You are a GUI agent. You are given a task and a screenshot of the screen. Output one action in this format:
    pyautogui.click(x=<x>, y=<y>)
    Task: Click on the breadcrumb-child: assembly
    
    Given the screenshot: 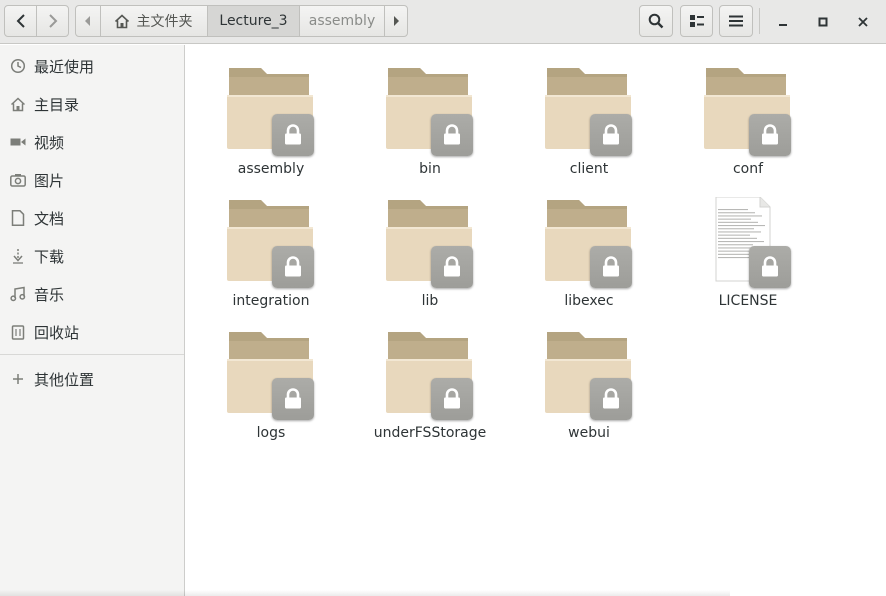 What is the action you would take?
    pyautogui.click(x=342, y=21)
    